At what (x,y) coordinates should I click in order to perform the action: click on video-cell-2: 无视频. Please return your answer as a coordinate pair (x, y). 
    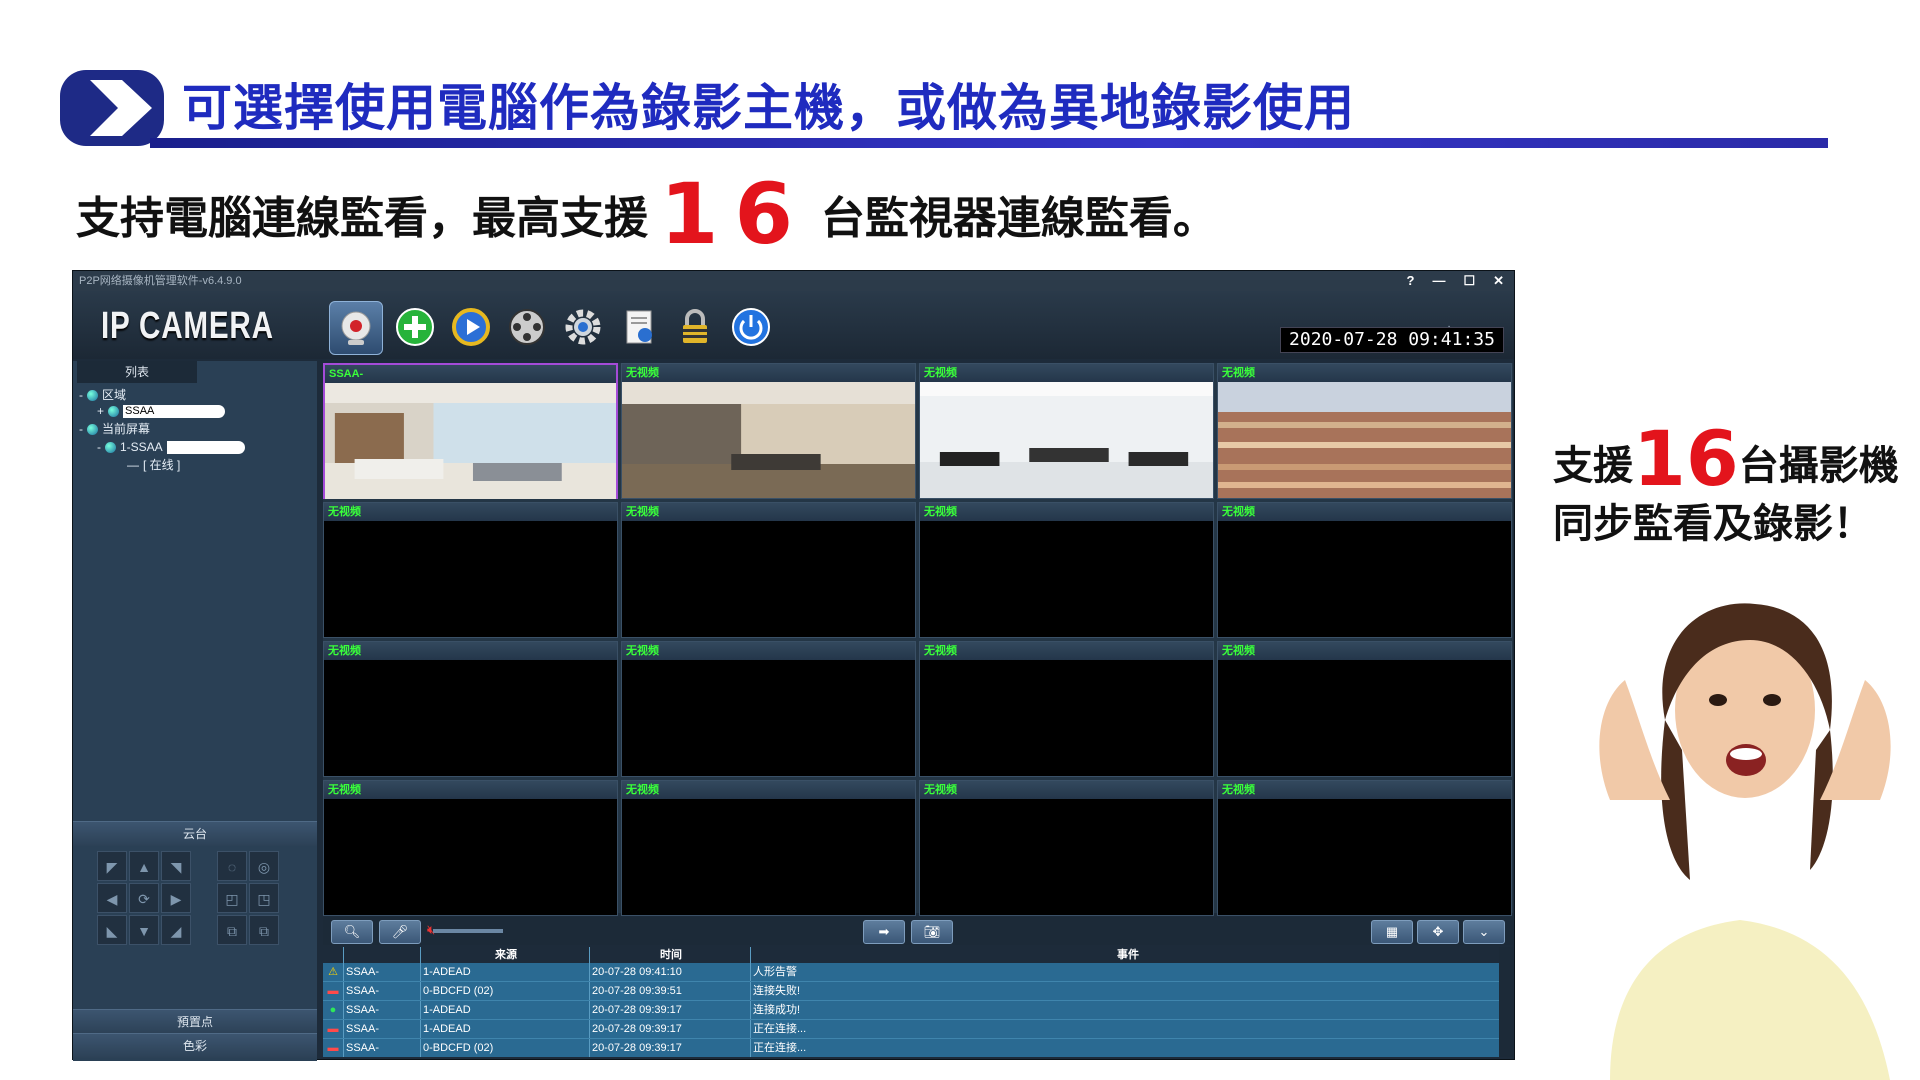
    Looking at the image, I should click on (768, 431).